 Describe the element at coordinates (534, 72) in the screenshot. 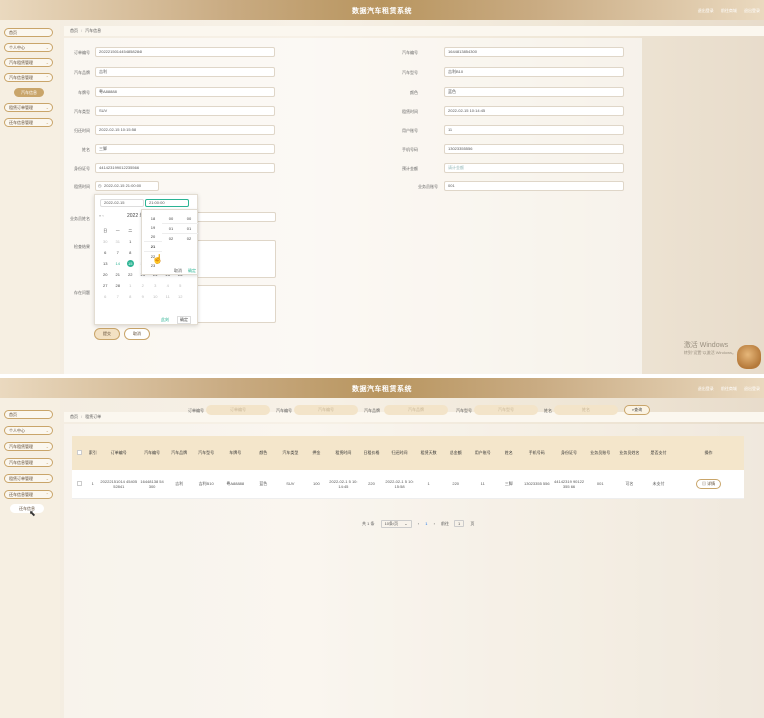

I see `car-model-input: 吉利B10` at that location.